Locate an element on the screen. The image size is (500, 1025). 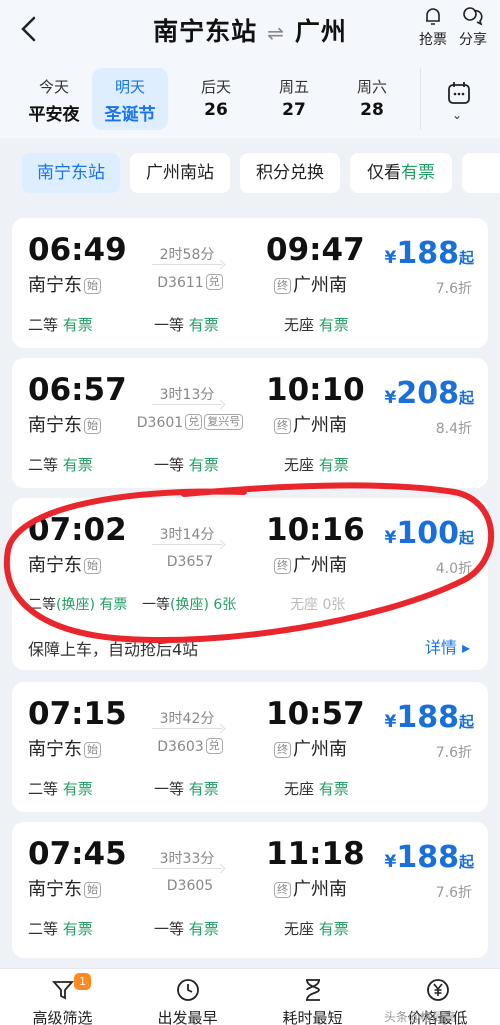
chip-only-label: 仅看 is located at coordinates (384, 173).